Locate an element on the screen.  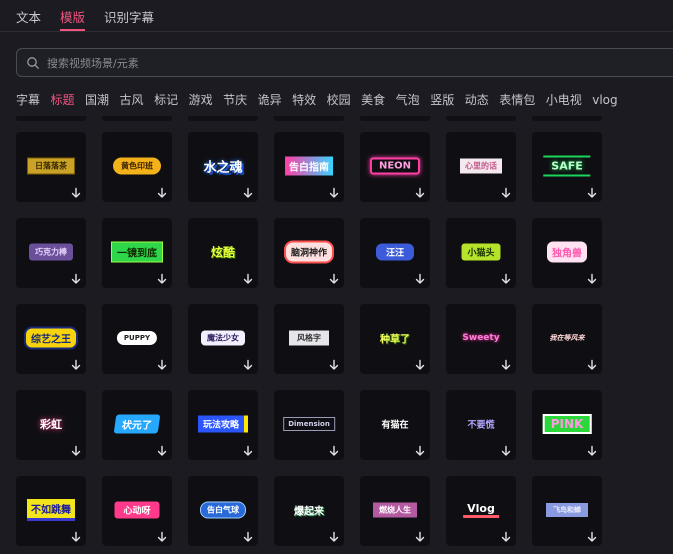
template-card: 巧克力棒 is located at coordinates (51, 253).